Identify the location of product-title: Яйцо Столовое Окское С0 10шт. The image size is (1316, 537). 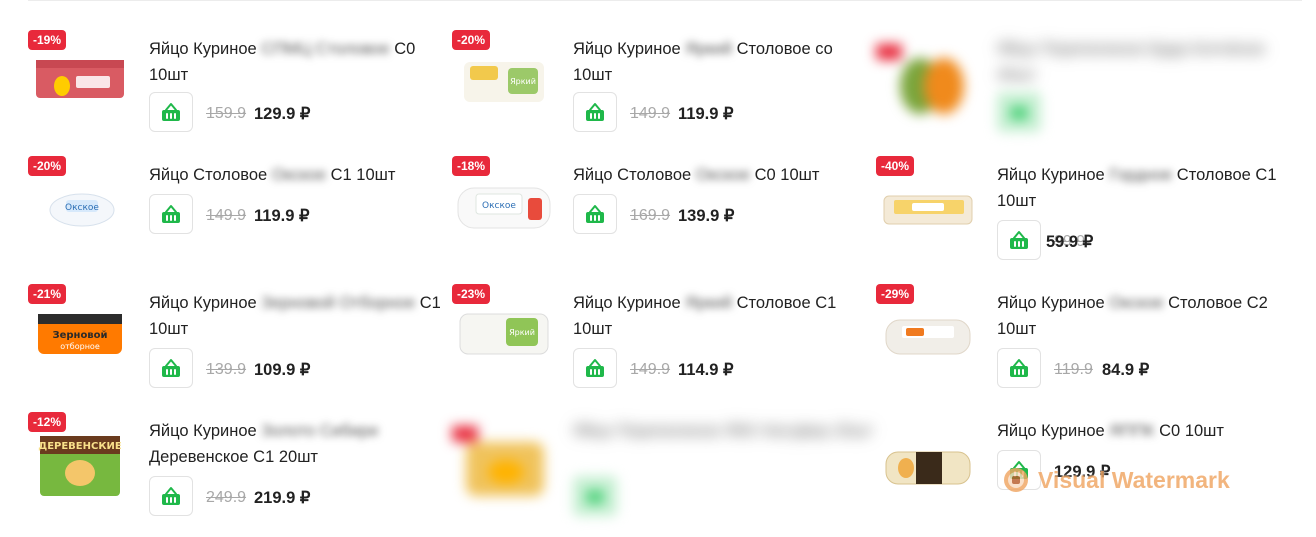
(723, 175).